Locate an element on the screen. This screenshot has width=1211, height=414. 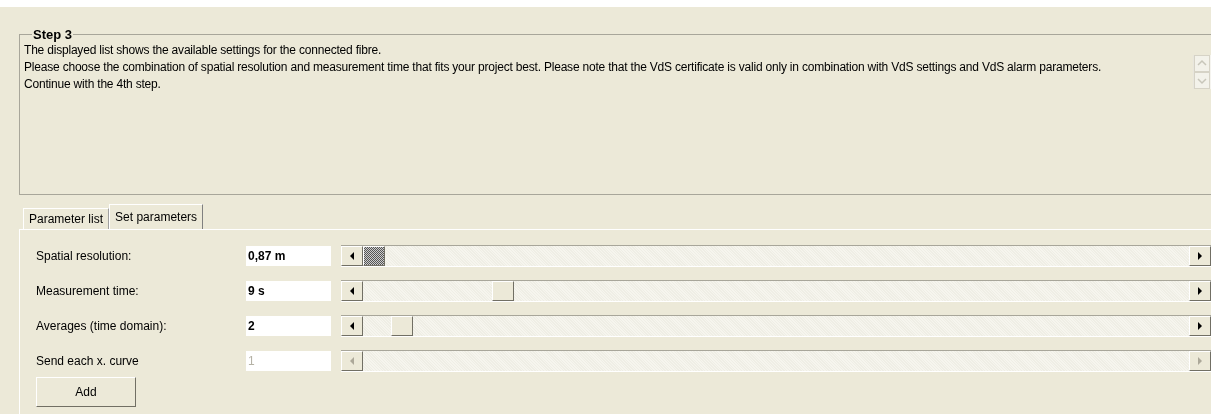
parameter-label: Measurement time: is located at coordinates (88, 291).